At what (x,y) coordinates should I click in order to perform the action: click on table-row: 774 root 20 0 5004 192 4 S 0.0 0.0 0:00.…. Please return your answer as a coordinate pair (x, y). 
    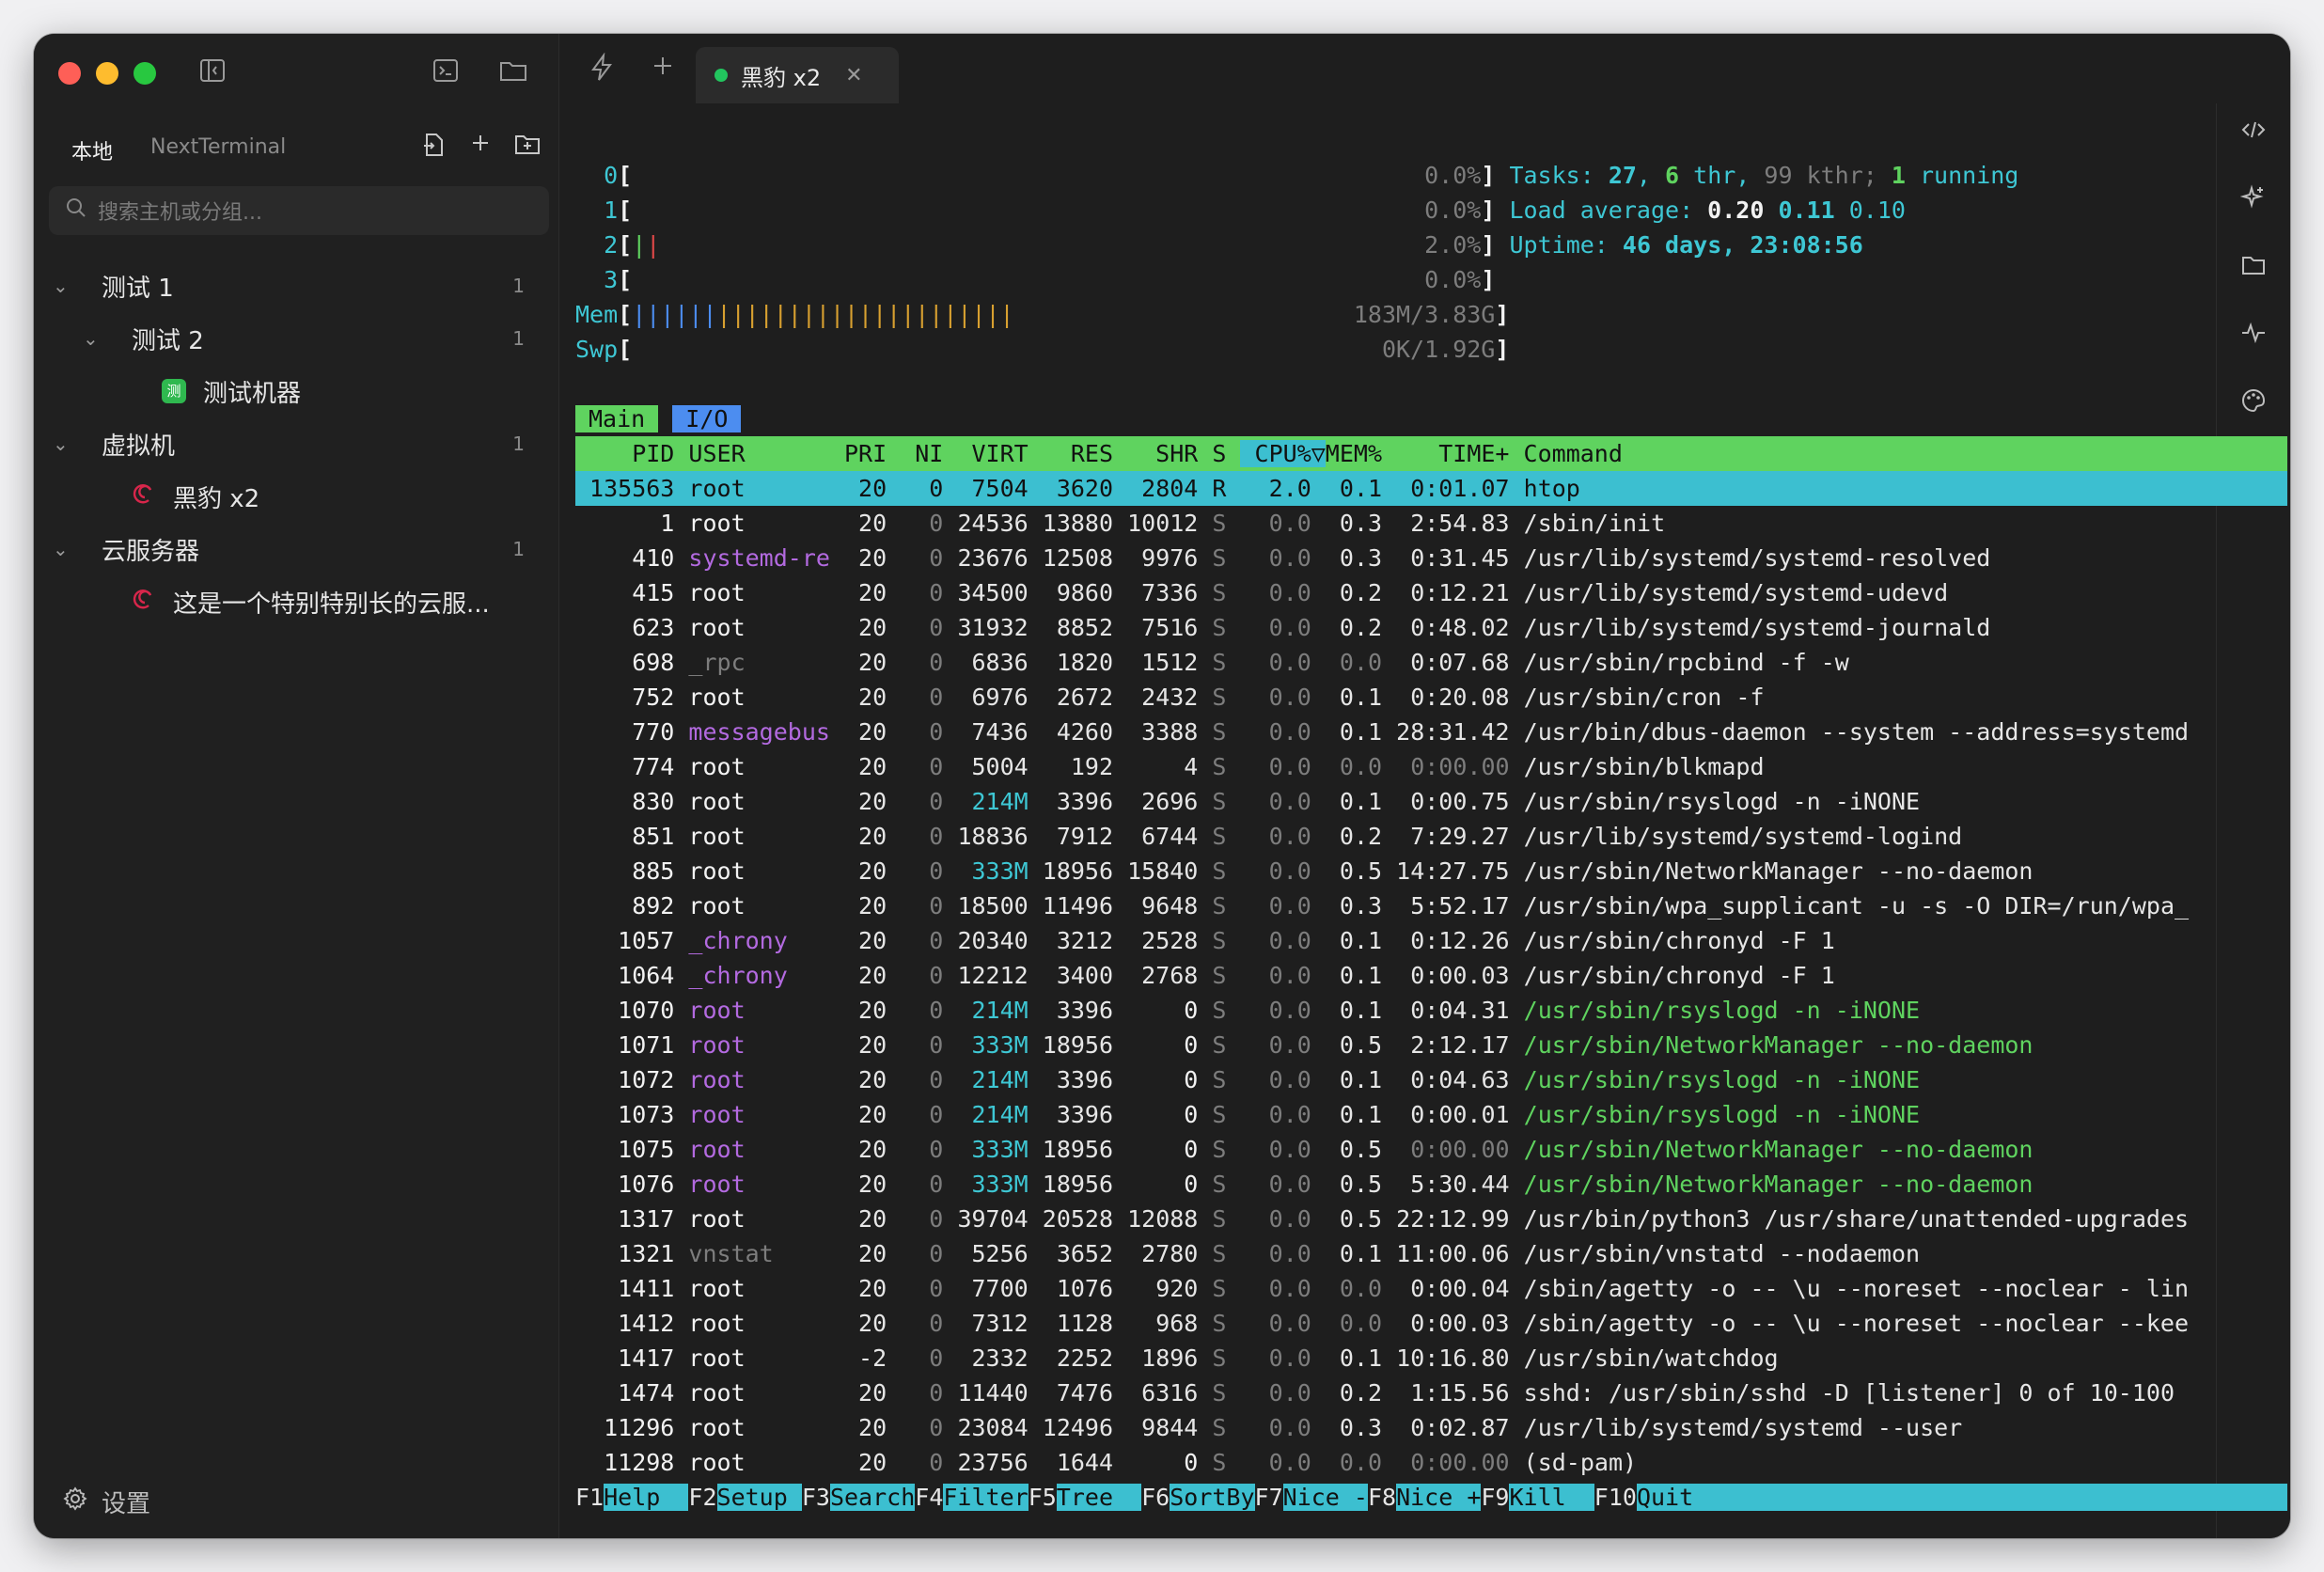
    Looking at the image, I should click on (1431, 766).